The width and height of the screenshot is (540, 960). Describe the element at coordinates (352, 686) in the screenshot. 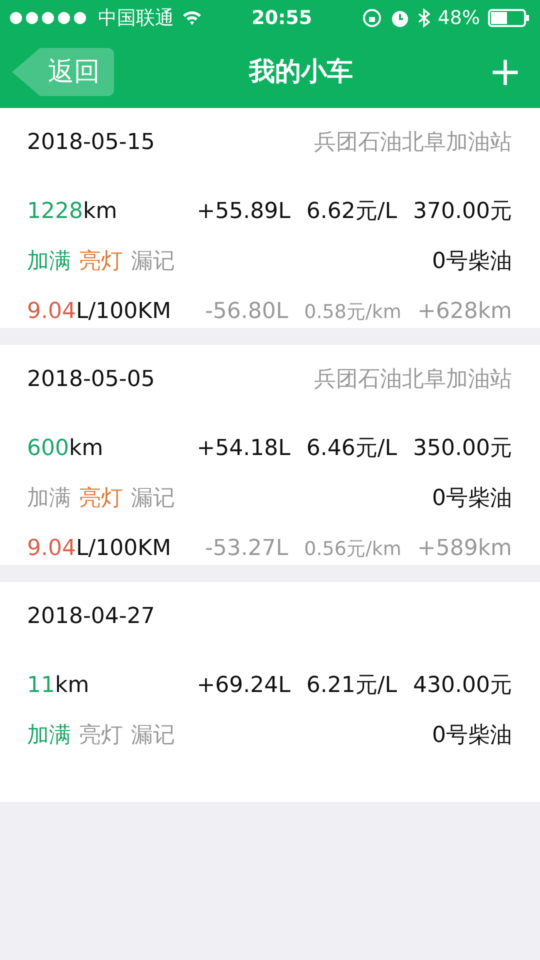

I see `fuel-price: 6.21元/L` at that location.